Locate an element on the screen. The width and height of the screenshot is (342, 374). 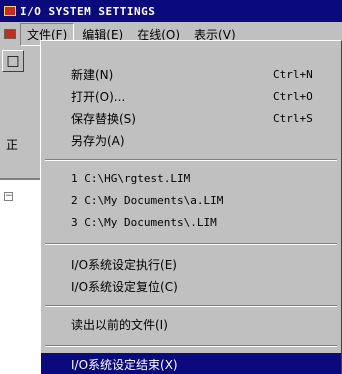
menu-item-recent-1: 1 C:\HG\rgtest.LIM is located at coordinates (191, 178).